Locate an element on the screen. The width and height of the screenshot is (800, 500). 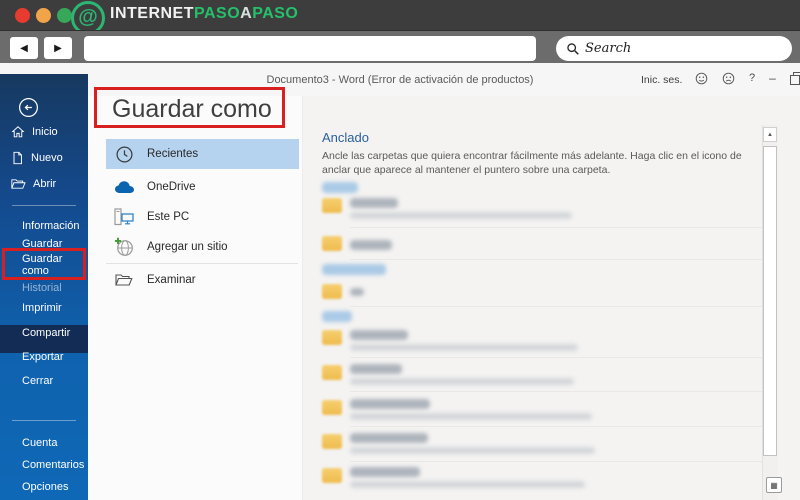
sidebar-item-exportar: Exportar is located at coordinates (44, 357).